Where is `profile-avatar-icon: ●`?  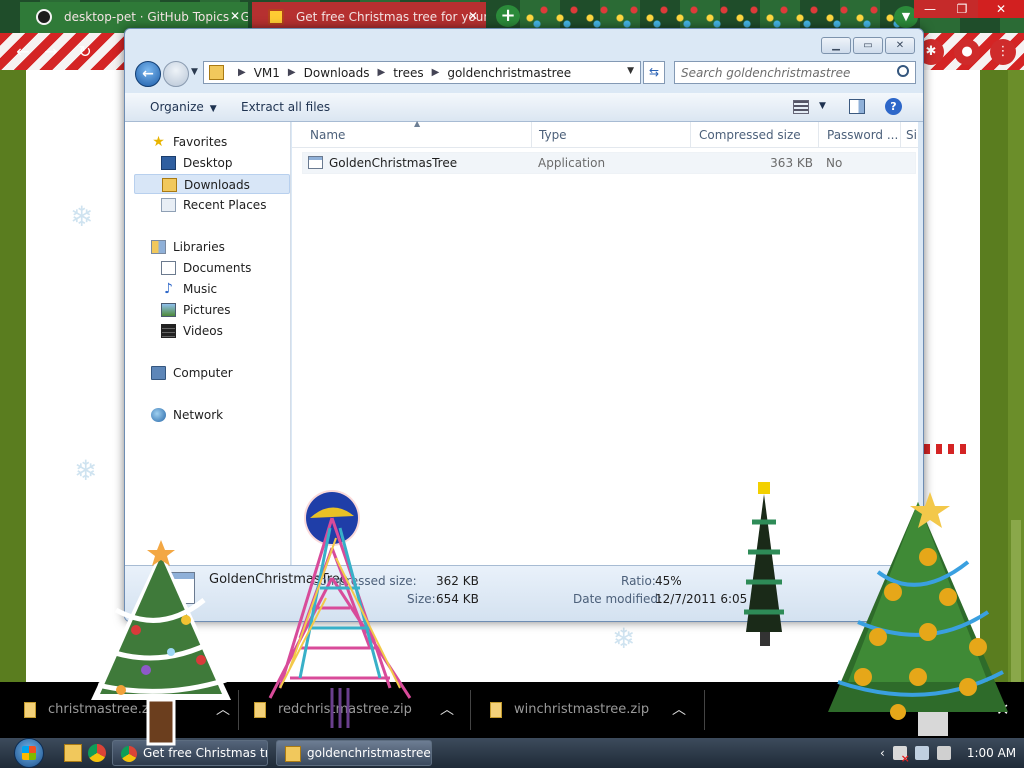
profile-avatar-icon: ● is located at coordinates (967, 52).